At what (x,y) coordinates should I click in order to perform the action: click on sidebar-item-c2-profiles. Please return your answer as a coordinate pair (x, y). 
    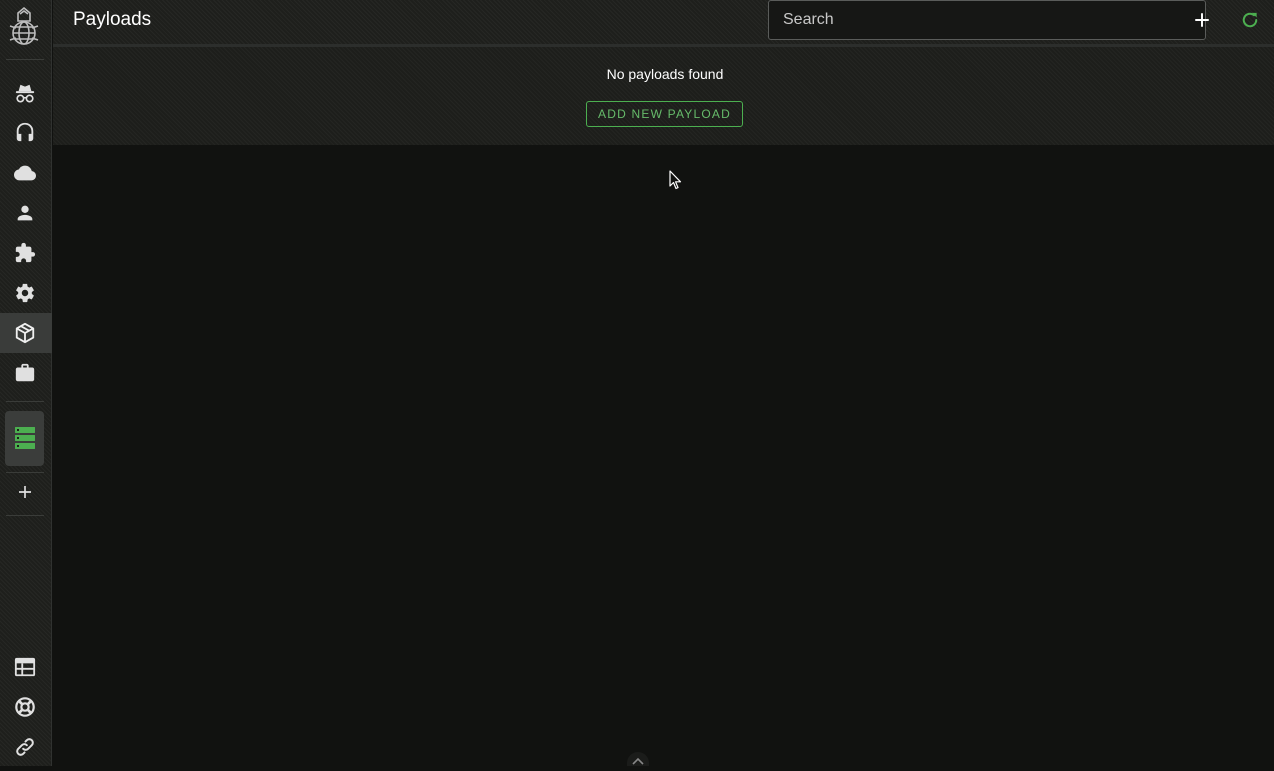
    Looking at the image, I should click on (25, 132).